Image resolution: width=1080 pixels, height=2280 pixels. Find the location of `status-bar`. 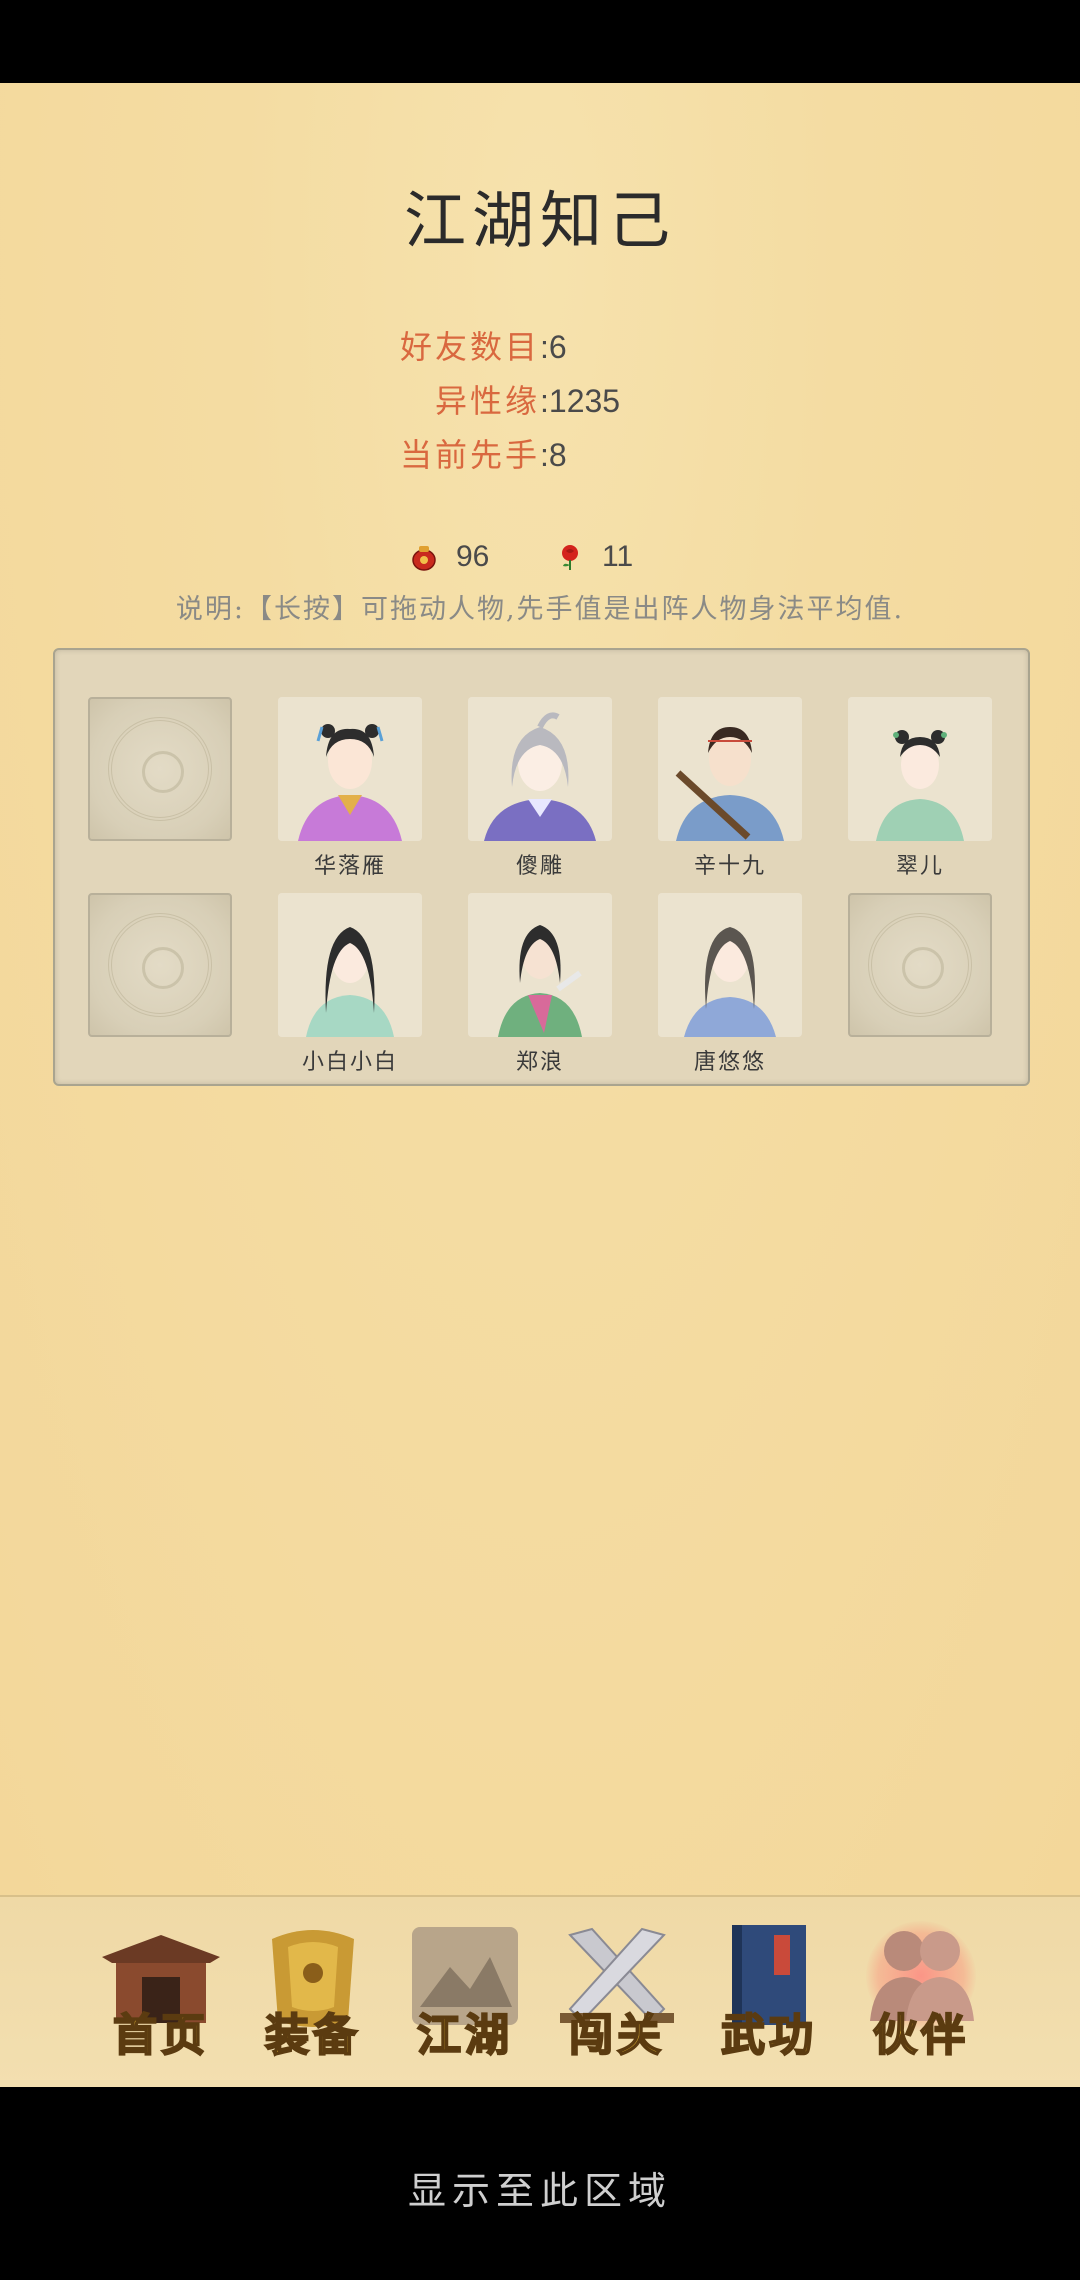

status-bar is located at coordinates (540, 41).